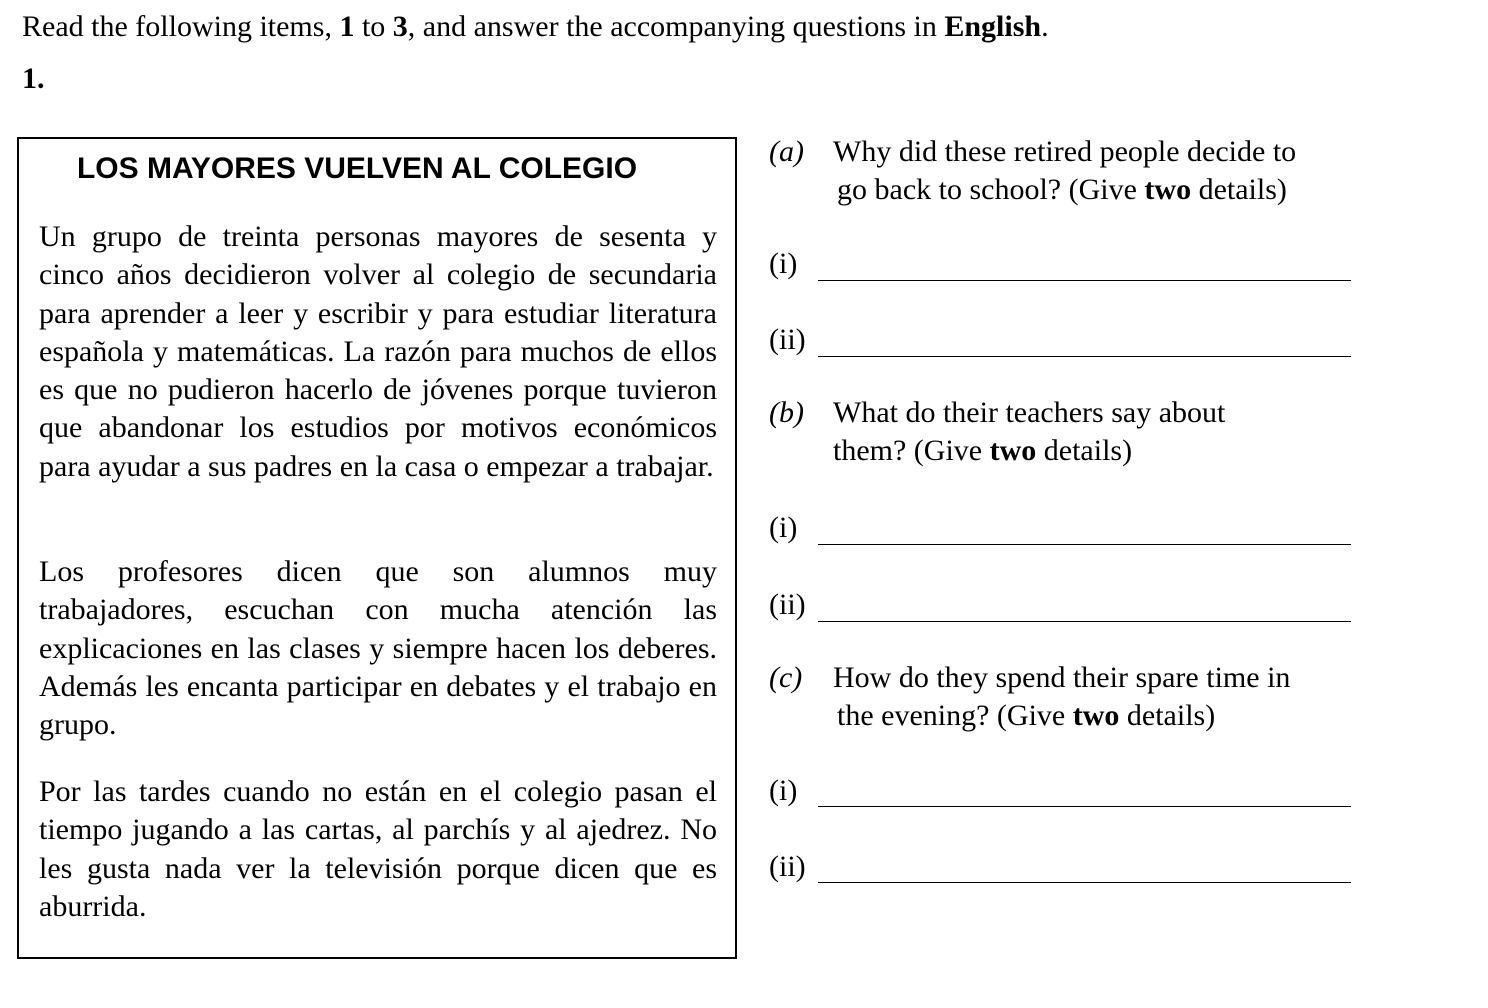  Describe the element at coordinates (357, 168) in the screenshot. I see `passage-title: LOS MAYORES VUELVEN AL COLEGIO` at that location.